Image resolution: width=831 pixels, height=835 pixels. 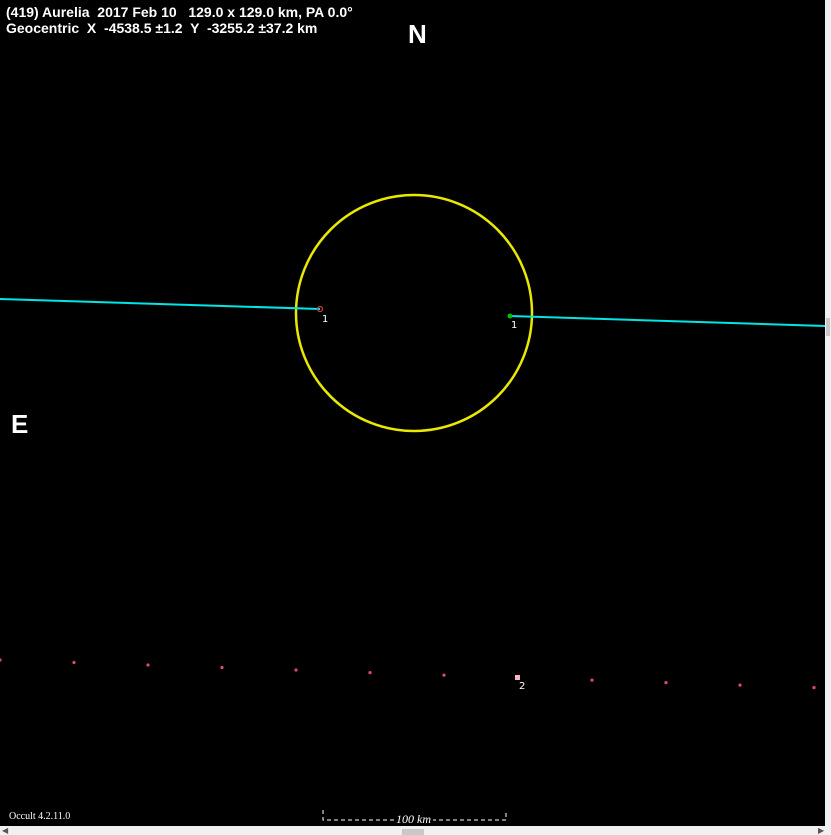 I want to click on scale-bar-label: 100 km, so click(x=413, y=819).